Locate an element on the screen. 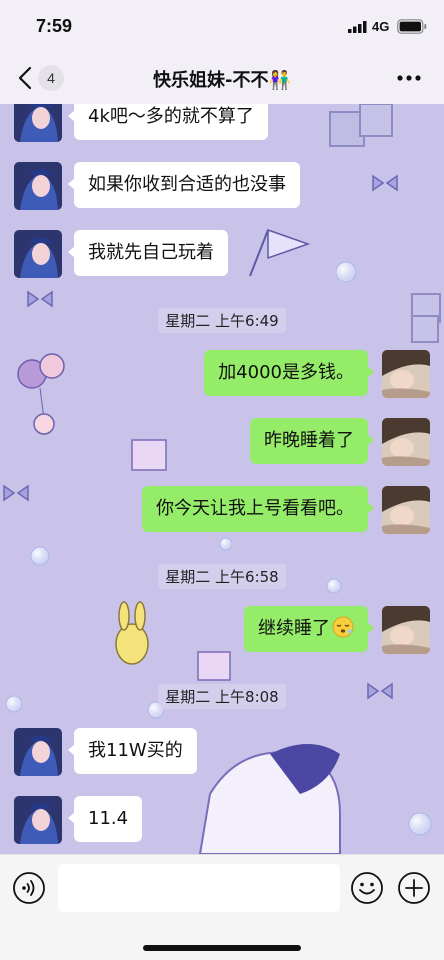  chat-header: 4 快乐姐妹-不不👫 is located at coordinates (222, 78).